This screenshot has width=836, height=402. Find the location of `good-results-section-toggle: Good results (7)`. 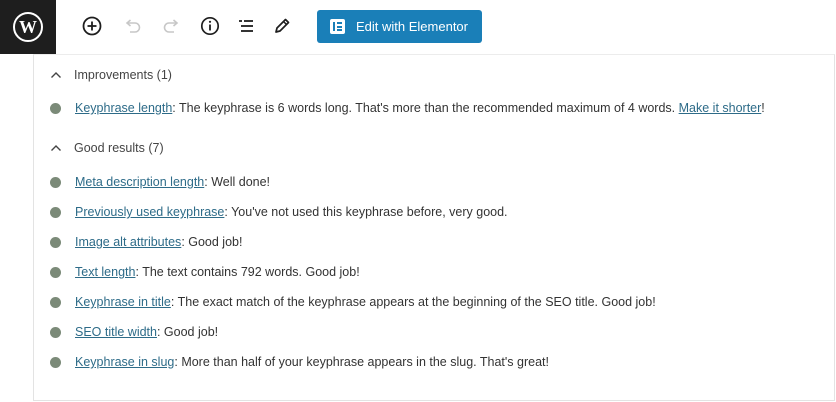

good-results-section-toggle: Good results (7) is located at coordinates (106, 148).